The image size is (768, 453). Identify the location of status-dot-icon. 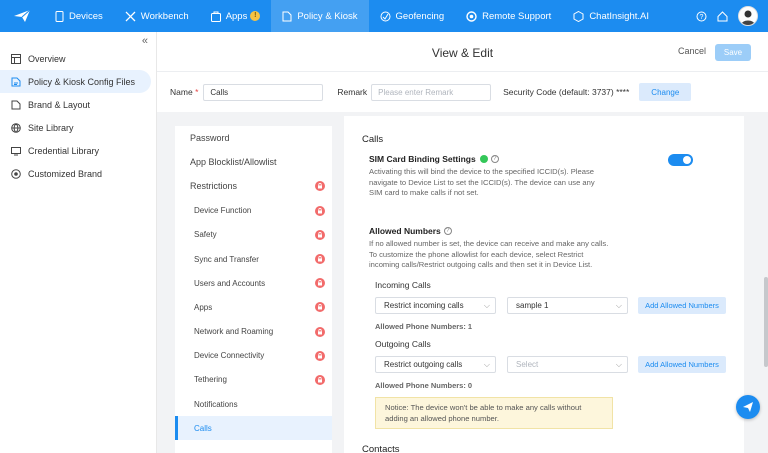
(483, 159).